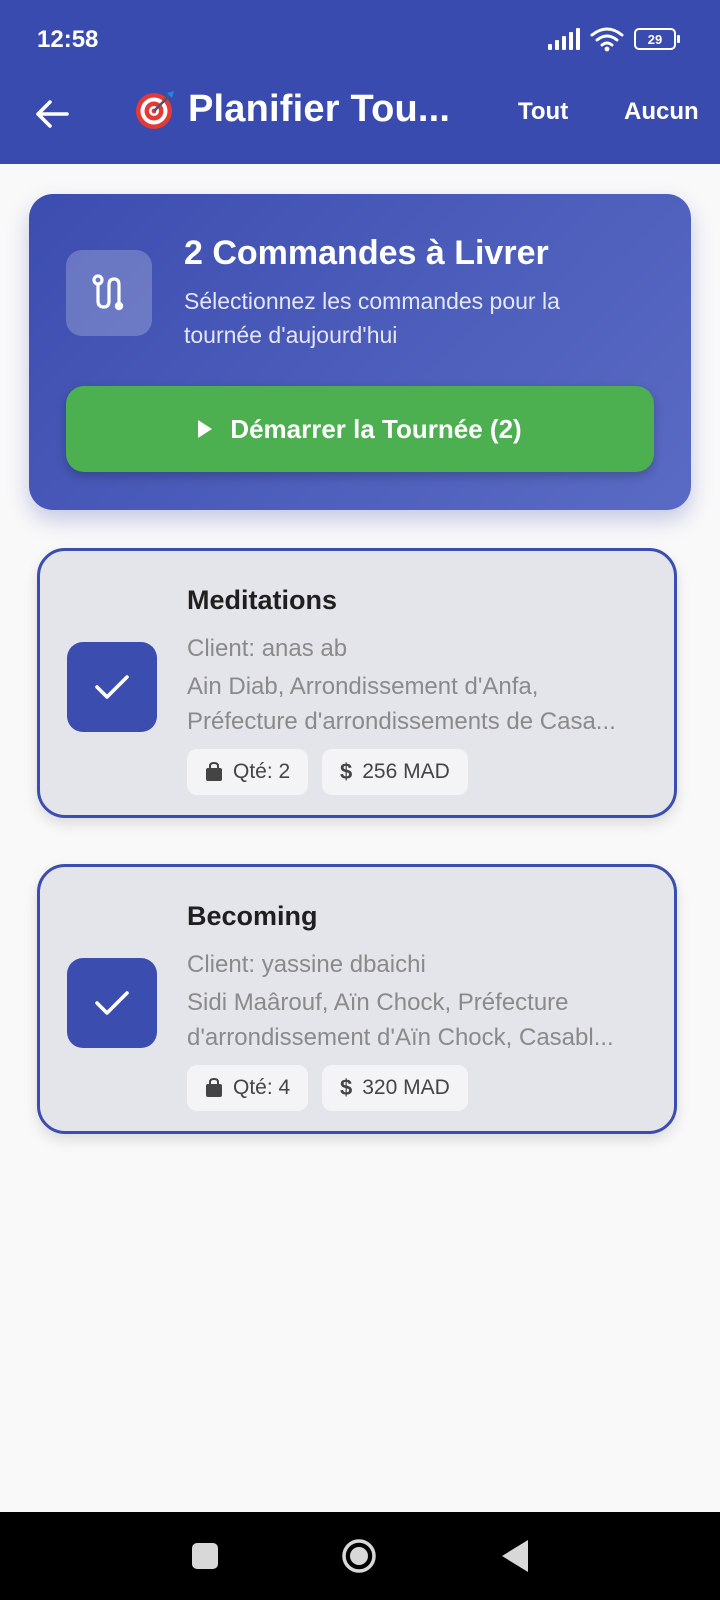 Image resolution: width=720 pixels, height=1600 pixels. I want to click on select-all-button: Tout, so click(543, 112).